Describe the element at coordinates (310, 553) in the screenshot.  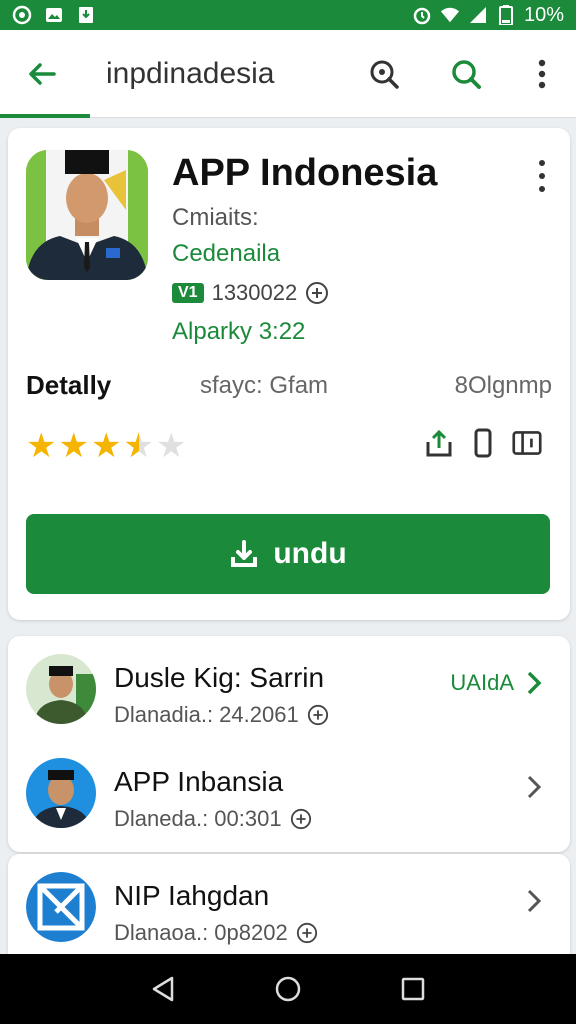
I see `install-label: undu` at that location.